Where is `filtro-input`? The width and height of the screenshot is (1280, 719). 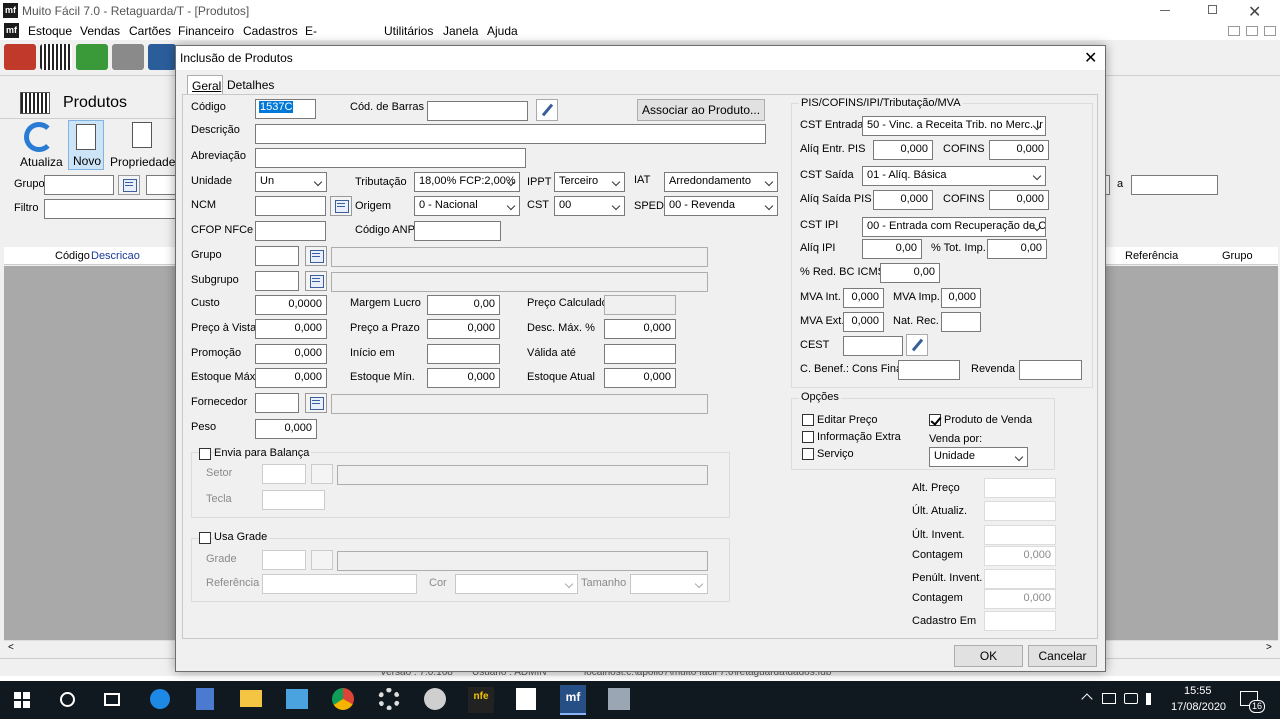
filtro-input is located at coordinates (111, 209).